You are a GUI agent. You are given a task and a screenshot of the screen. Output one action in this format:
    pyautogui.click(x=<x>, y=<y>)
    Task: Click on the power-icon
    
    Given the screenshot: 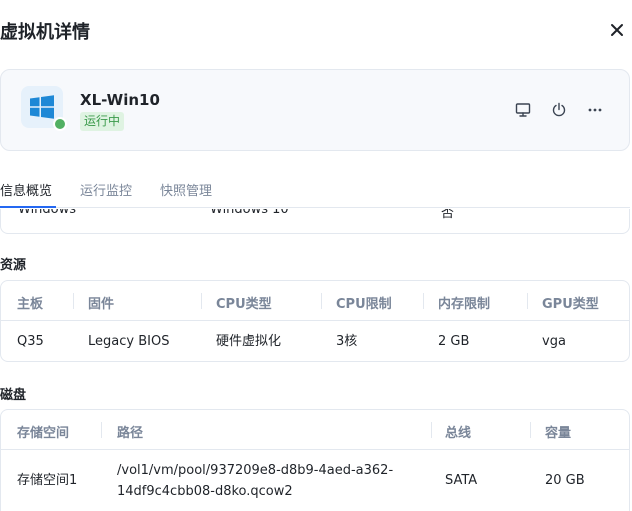 What is the action you would take?
    pyautogui.click(x=559, y=109)
    